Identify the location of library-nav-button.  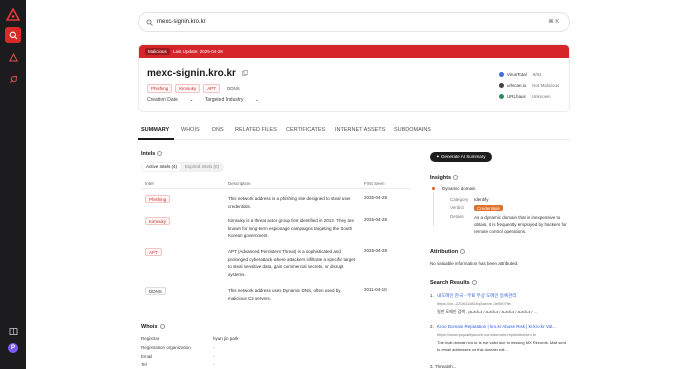
(13, 331).